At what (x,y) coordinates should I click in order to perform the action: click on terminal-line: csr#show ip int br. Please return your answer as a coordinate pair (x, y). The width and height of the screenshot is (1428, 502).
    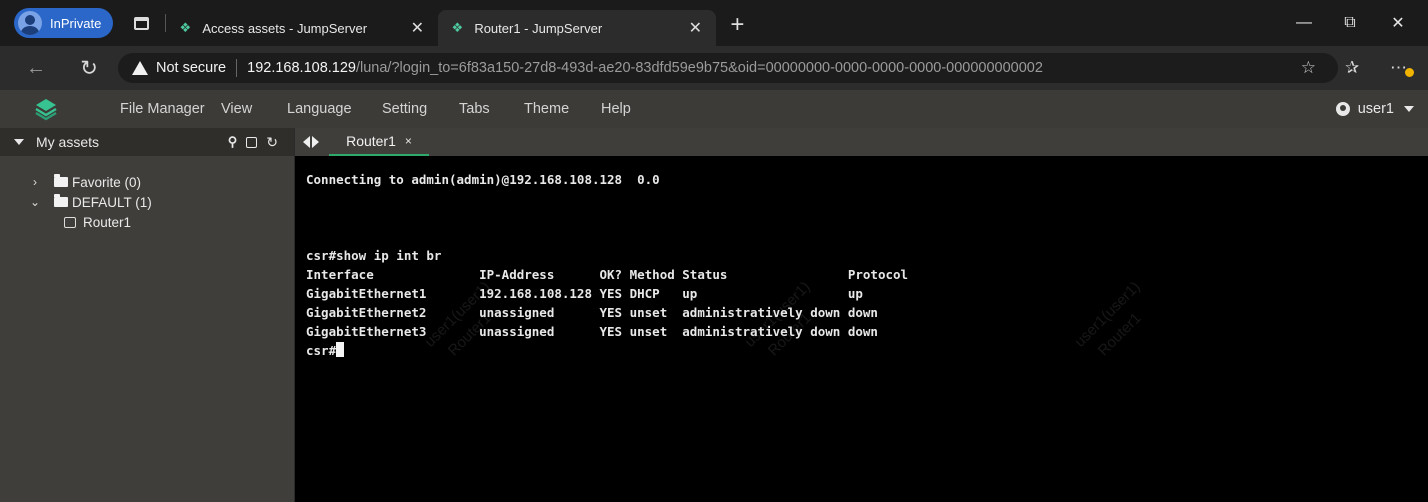
    Looking at the image, I should click on (374, 255).